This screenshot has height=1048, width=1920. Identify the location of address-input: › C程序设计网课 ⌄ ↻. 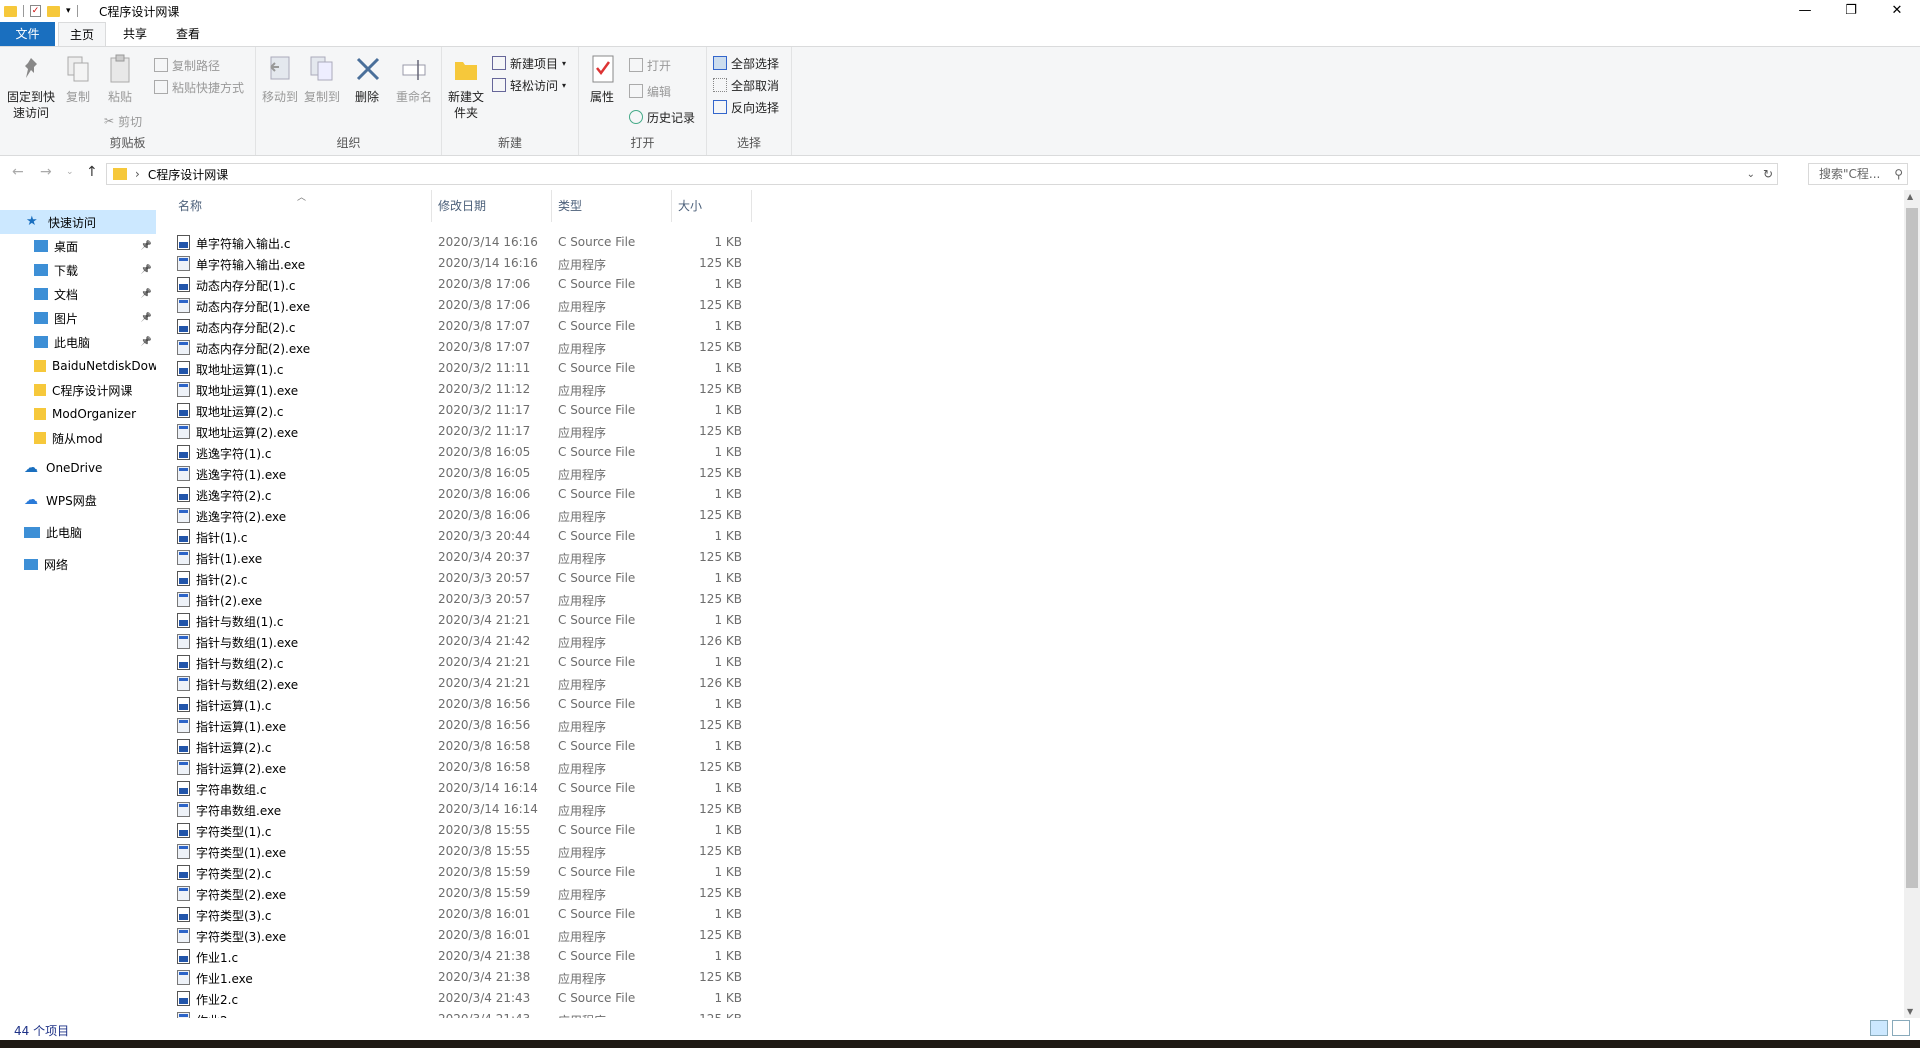
(942, 174).